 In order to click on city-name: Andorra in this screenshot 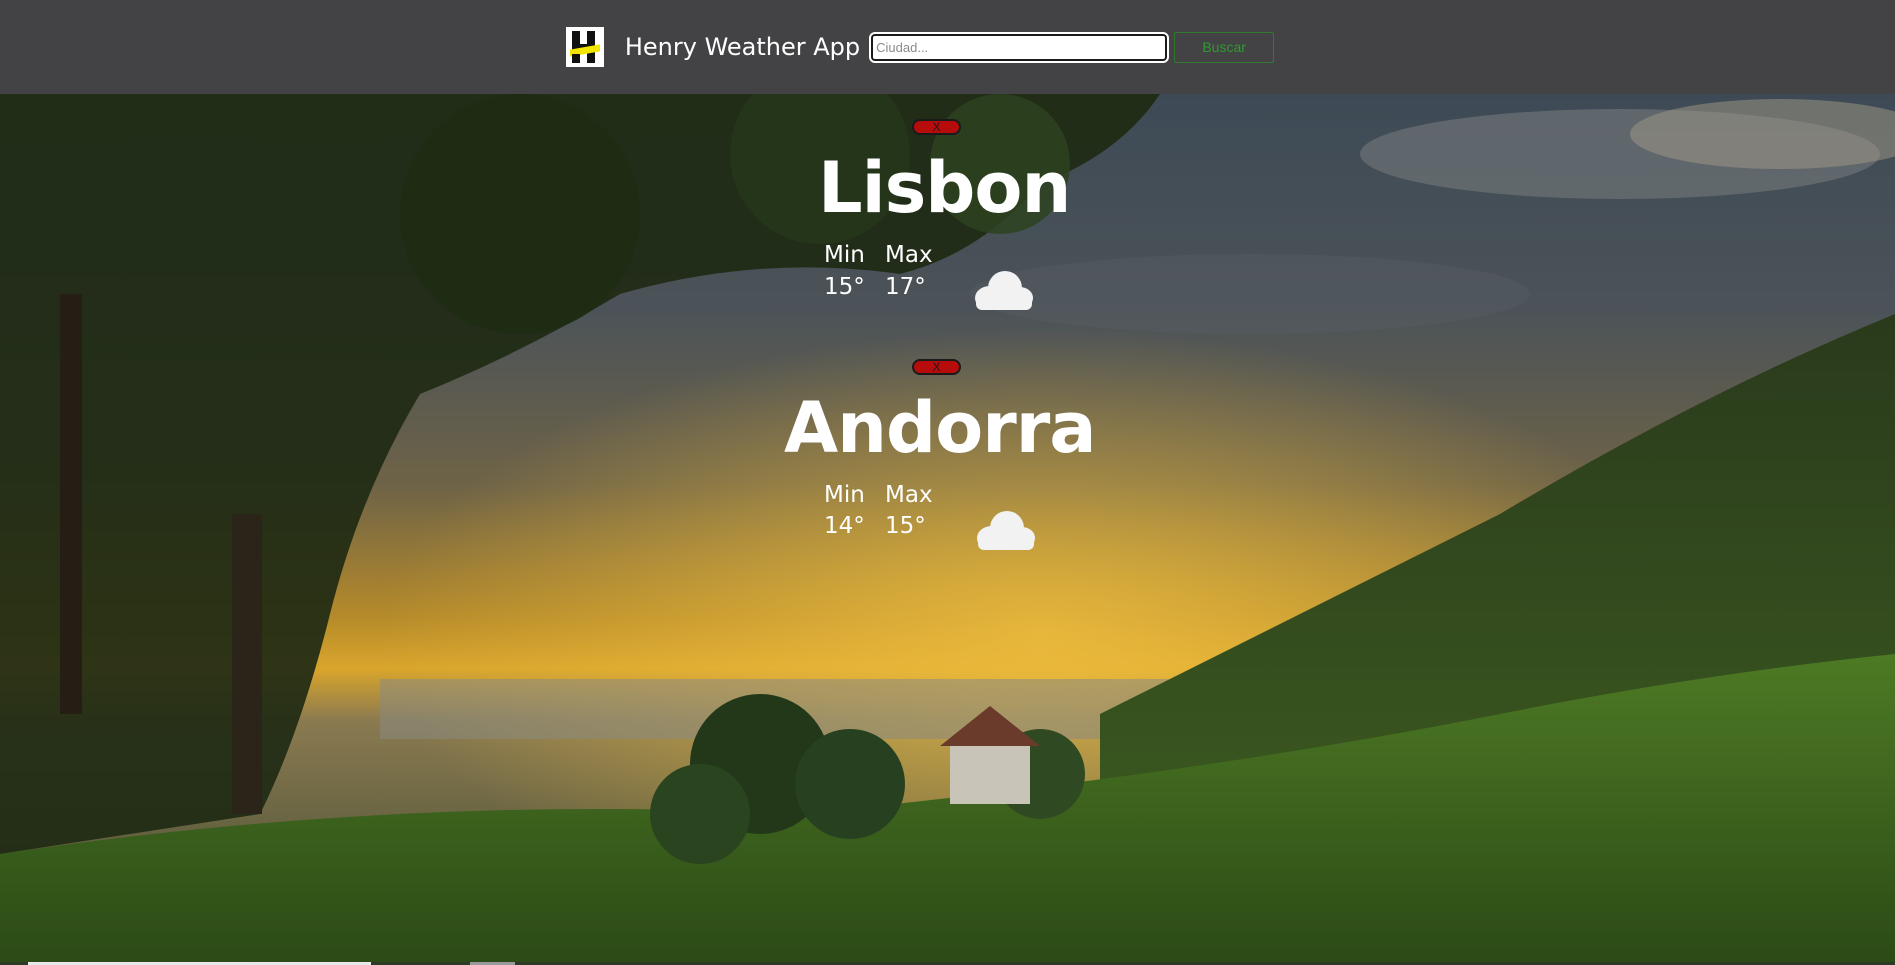, I will do `click(940, 428)`.